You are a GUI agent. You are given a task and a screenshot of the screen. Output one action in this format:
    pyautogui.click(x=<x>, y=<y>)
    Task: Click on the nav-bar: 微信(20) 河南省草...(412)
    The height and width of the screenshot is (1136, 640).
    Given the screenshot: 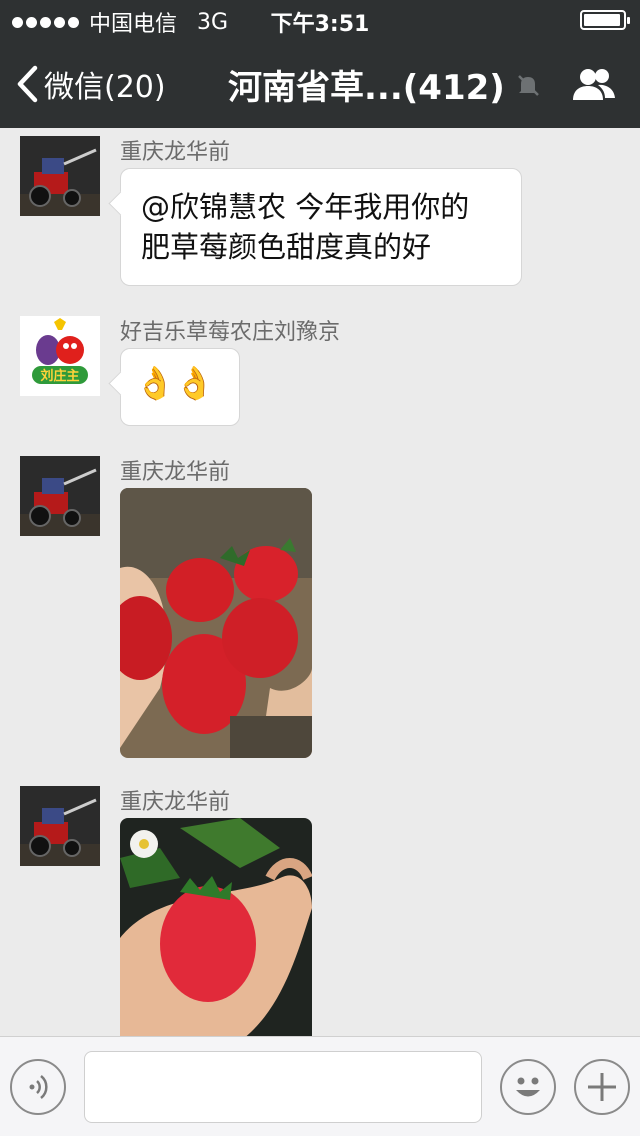 What is the action you would take?
    pyautogui.click(x=320, y=84)
    